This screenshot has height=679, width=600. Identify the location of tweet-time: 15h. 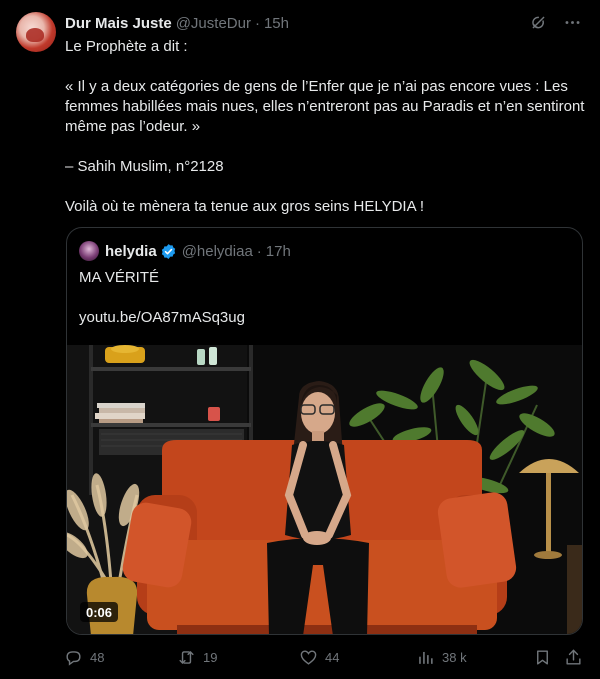
(276, 23).